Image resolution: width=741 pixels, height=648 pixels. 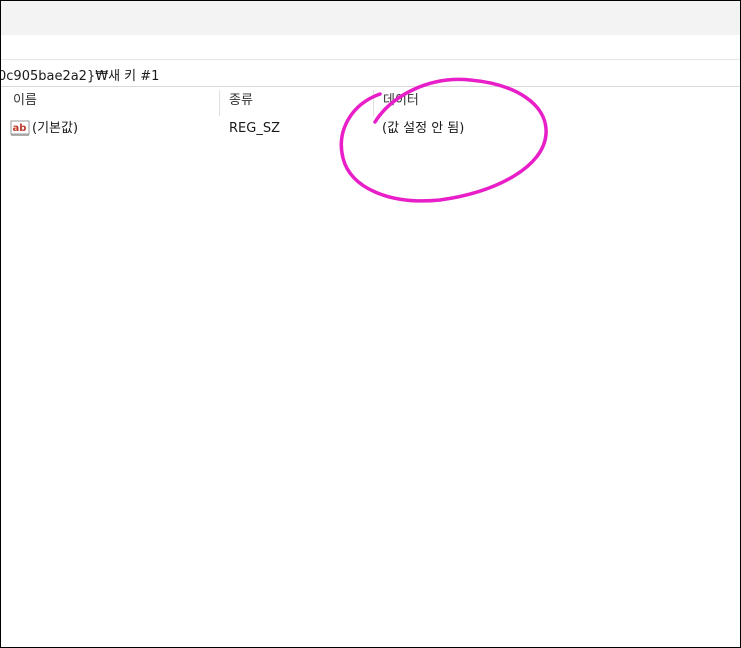 What do you see at coordinates (370, 47) in the screenshot?
I see `toolbar-spacer` at bounding box center [370, 47].